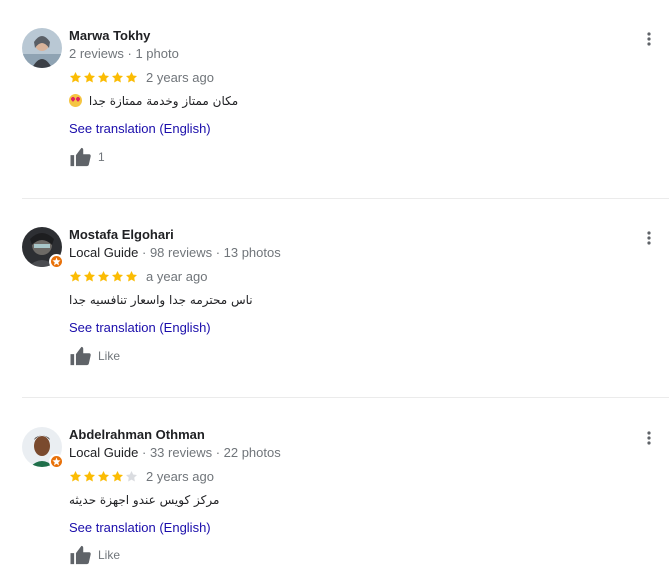  Describe the element at coordinates (75, 100) in the screenshot. I see `heart-eyes-emoji-icon` at that location.